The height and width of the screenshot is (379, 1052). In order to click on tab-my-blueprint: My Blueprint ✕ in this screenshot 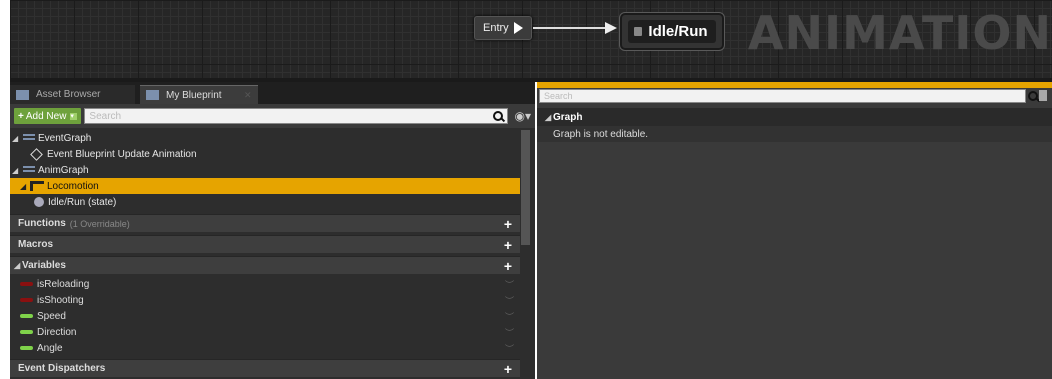, I will do `click(199, 94)`.